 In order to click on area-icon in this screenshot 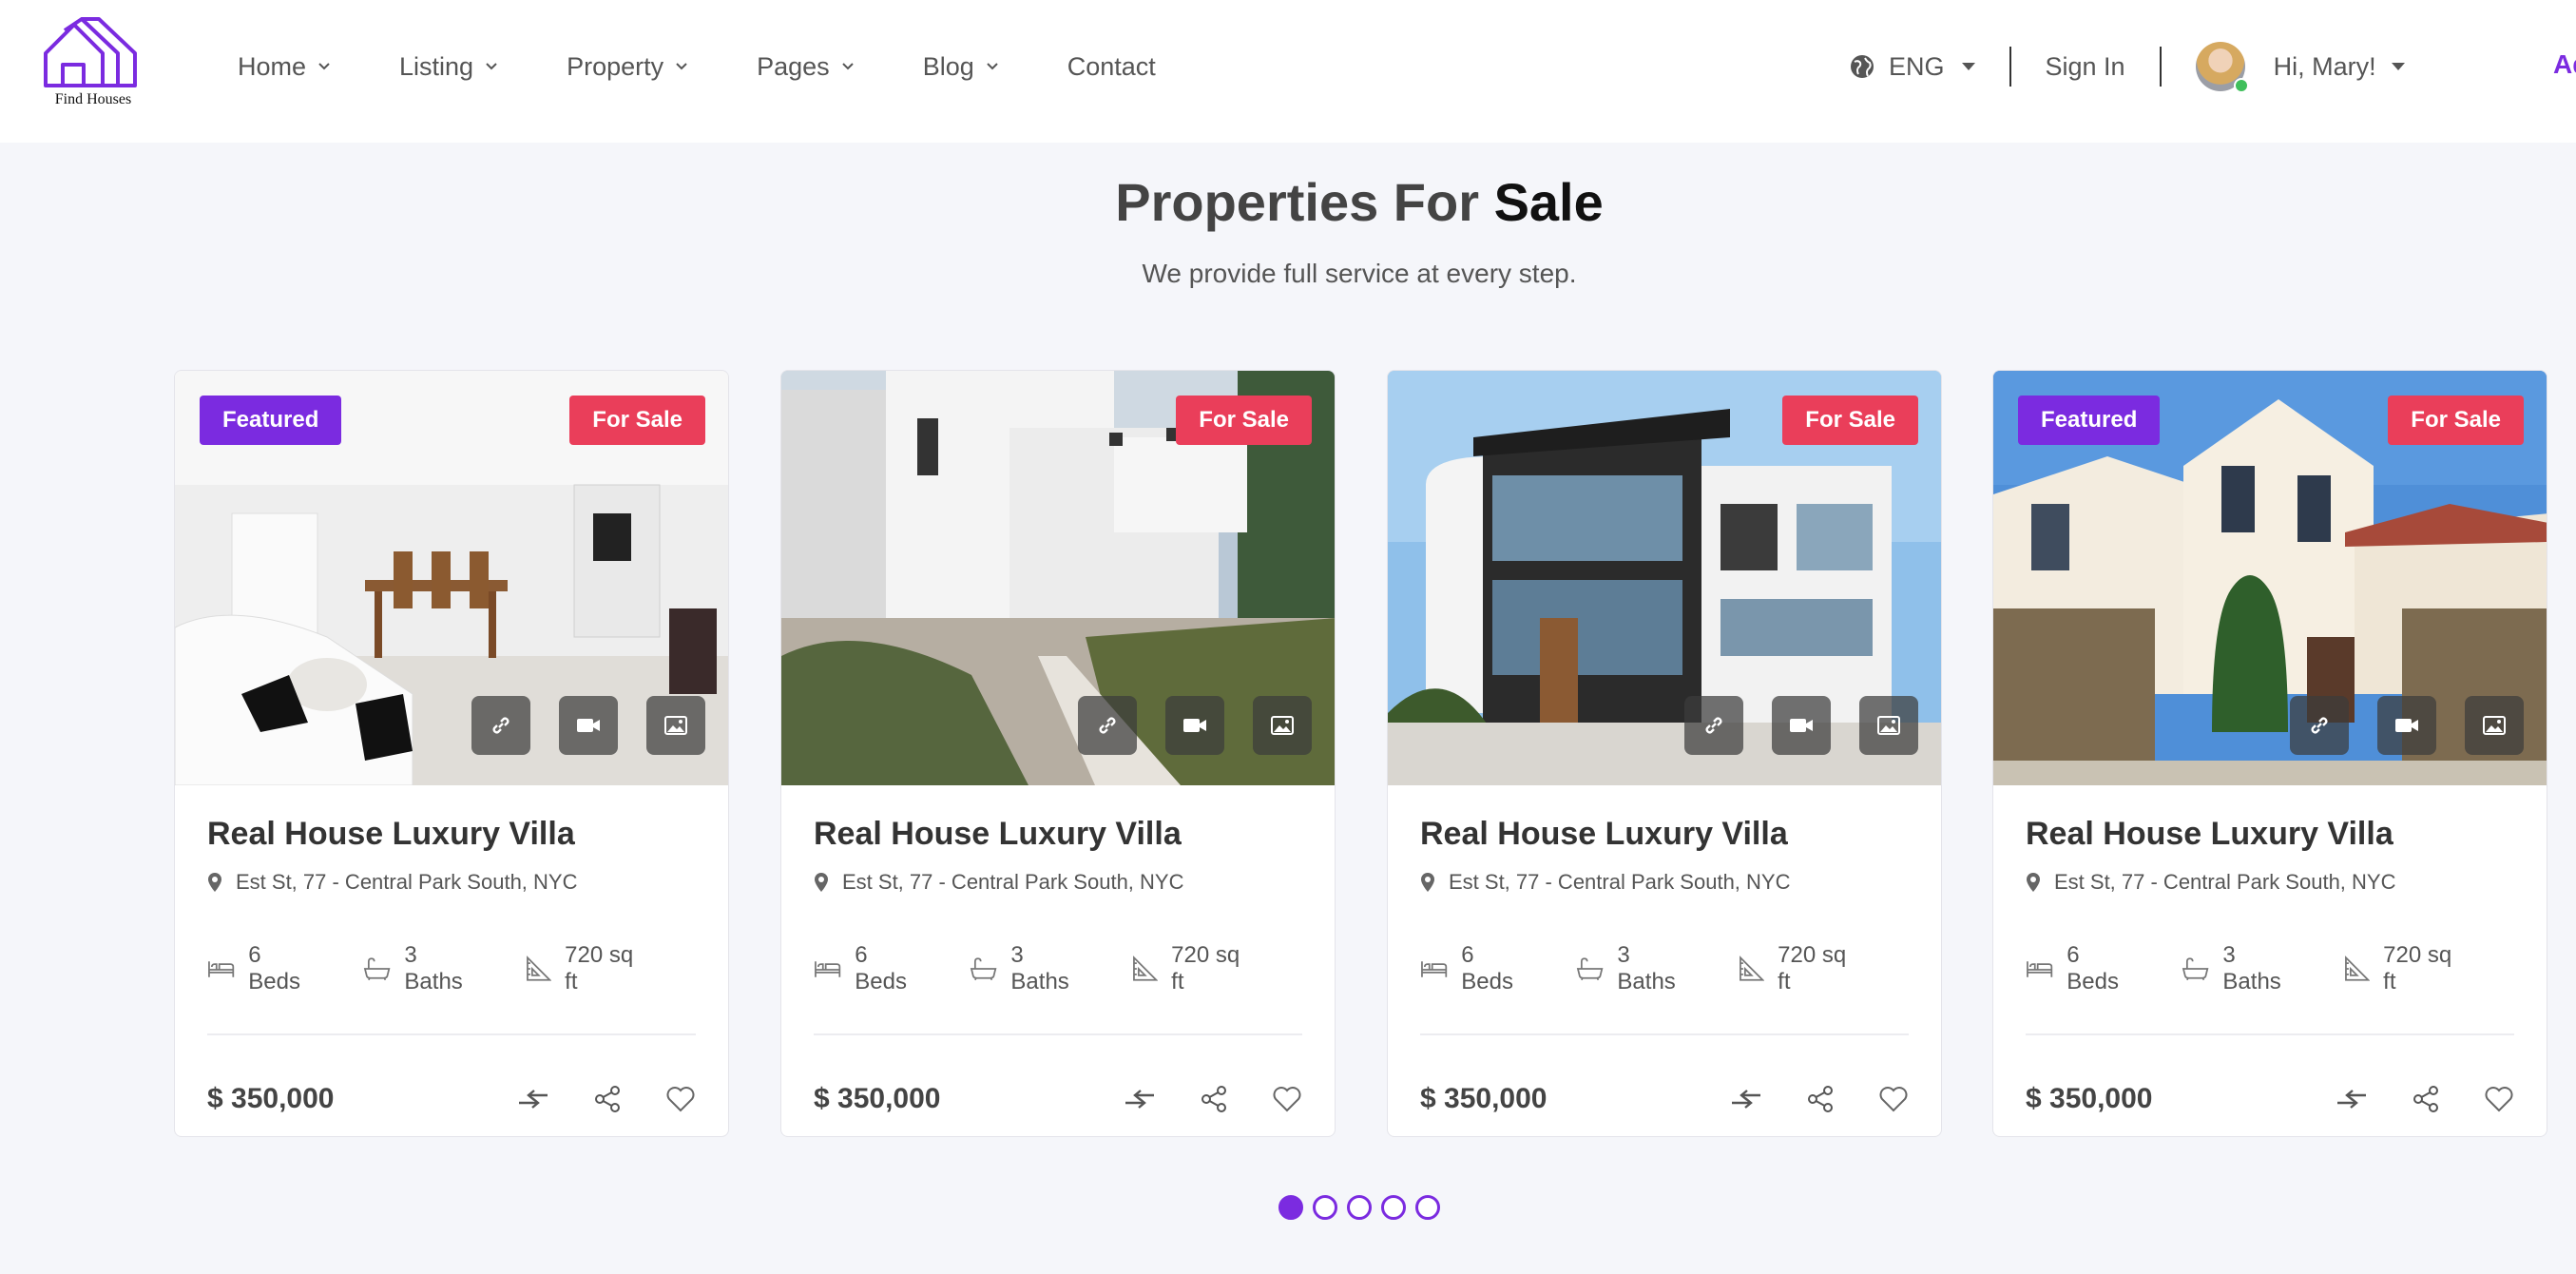, I will do `click(539, 968)`.